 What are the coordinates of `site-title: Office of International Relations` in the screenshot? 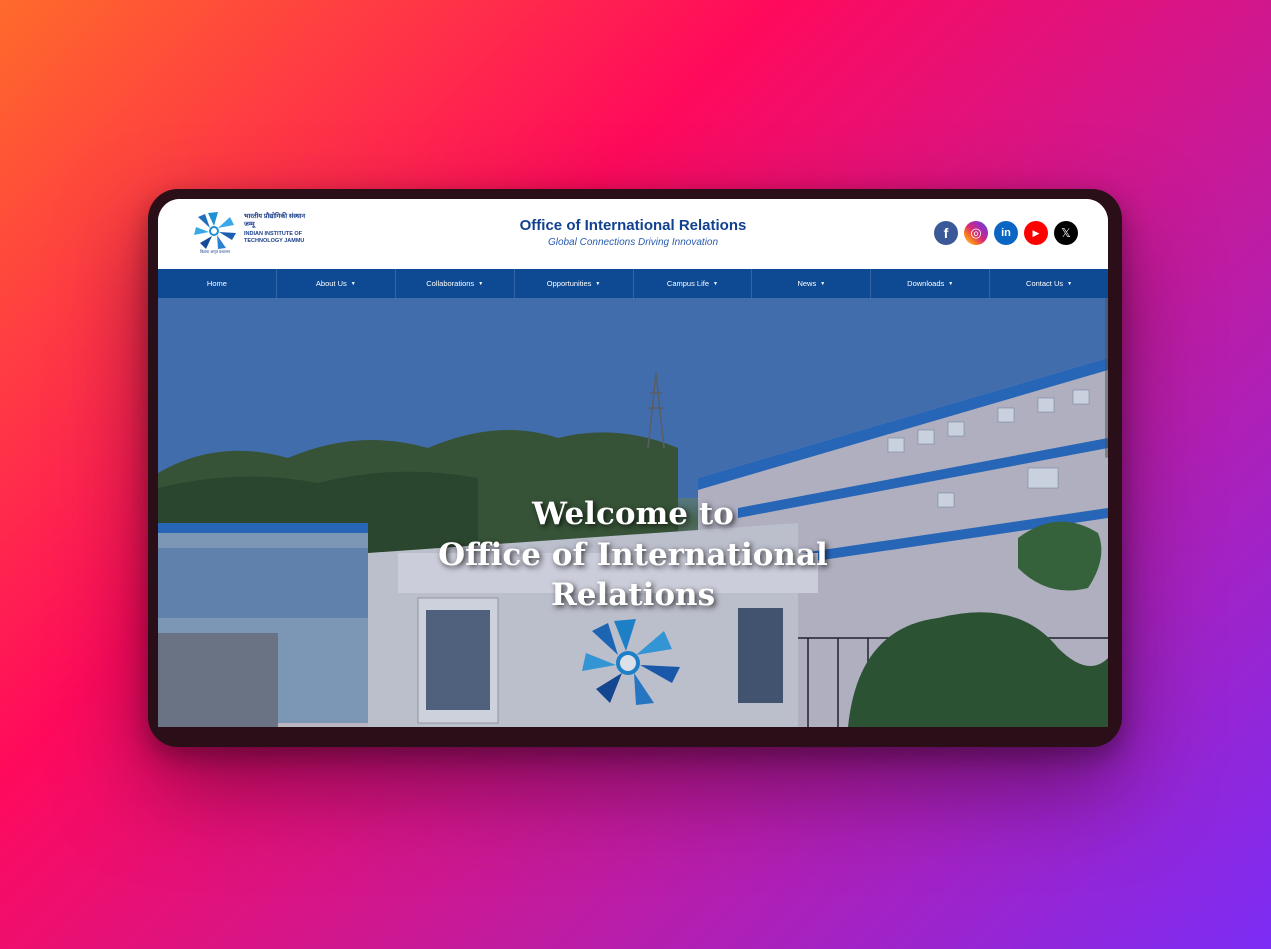 It's located at (633, 225).